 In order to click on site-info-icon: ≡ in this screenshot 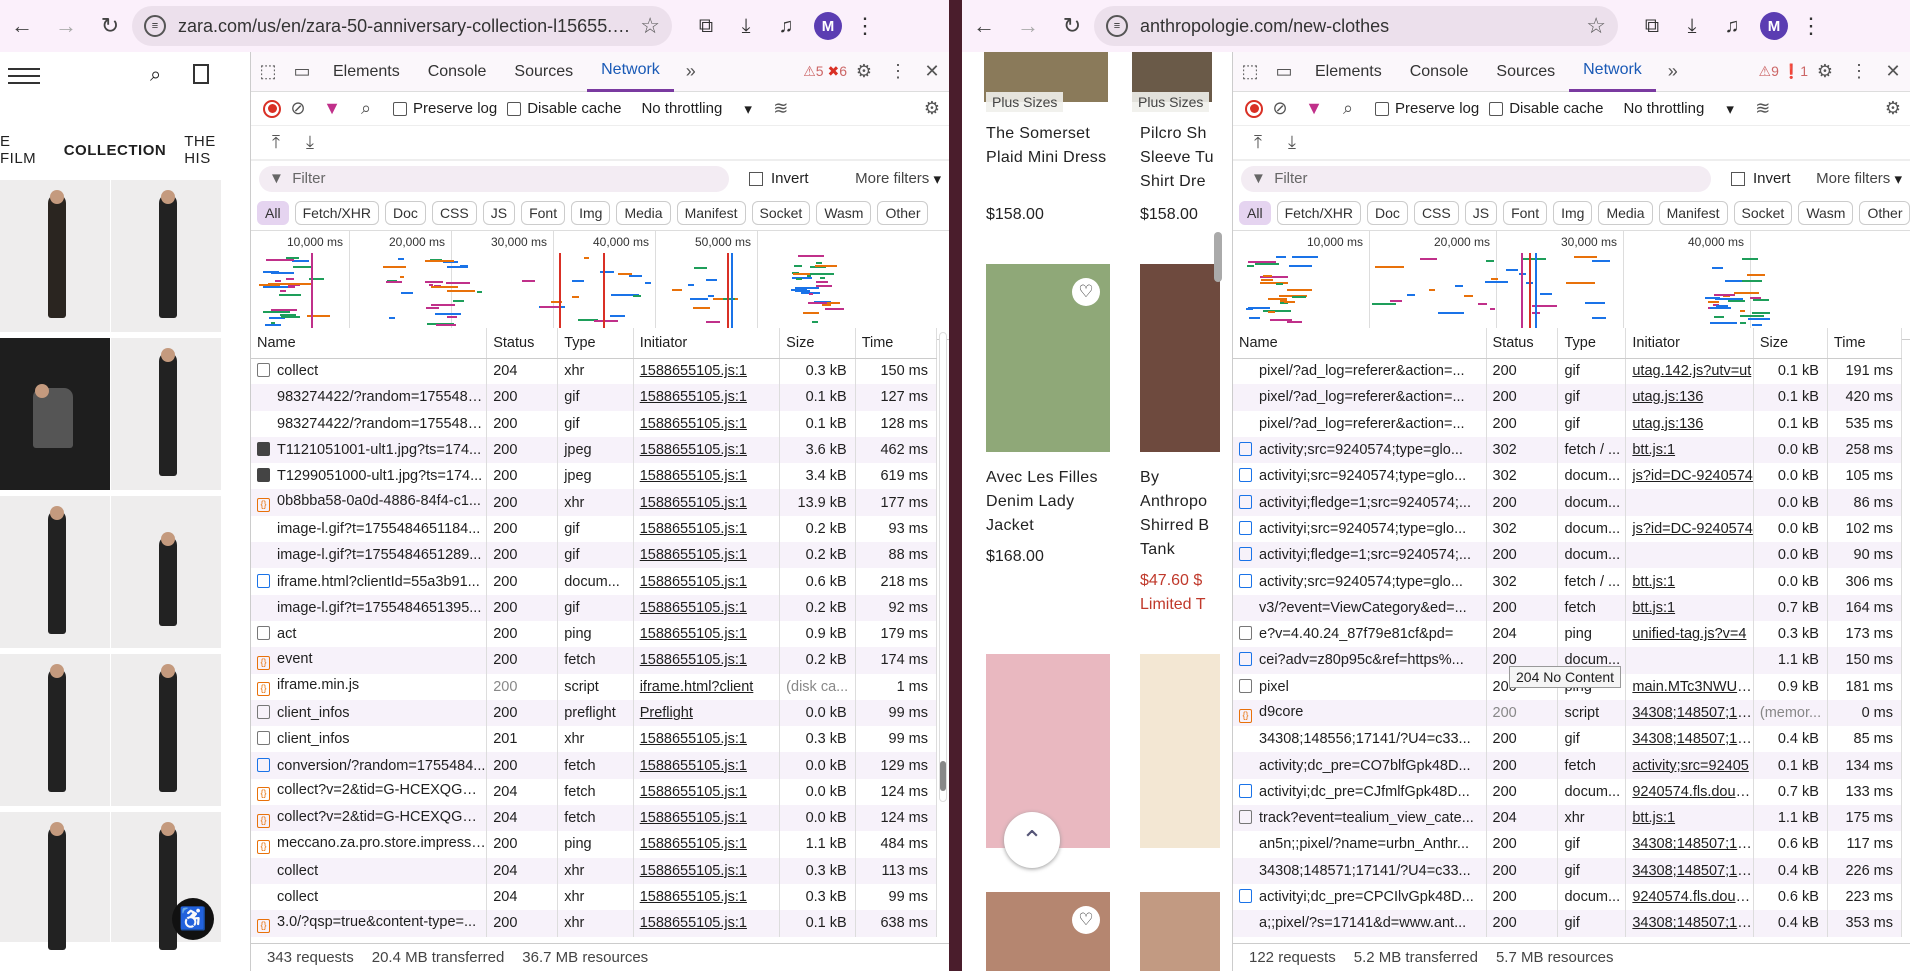, I will do `click(1117, 26)`.